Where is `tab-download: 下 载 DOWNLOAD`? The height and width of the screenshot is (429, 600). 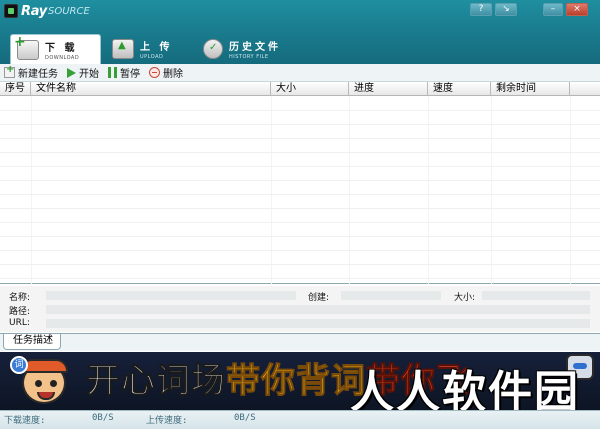 tab-download: 下 载 DOWNLOAD is located at coordinates (55, 49).